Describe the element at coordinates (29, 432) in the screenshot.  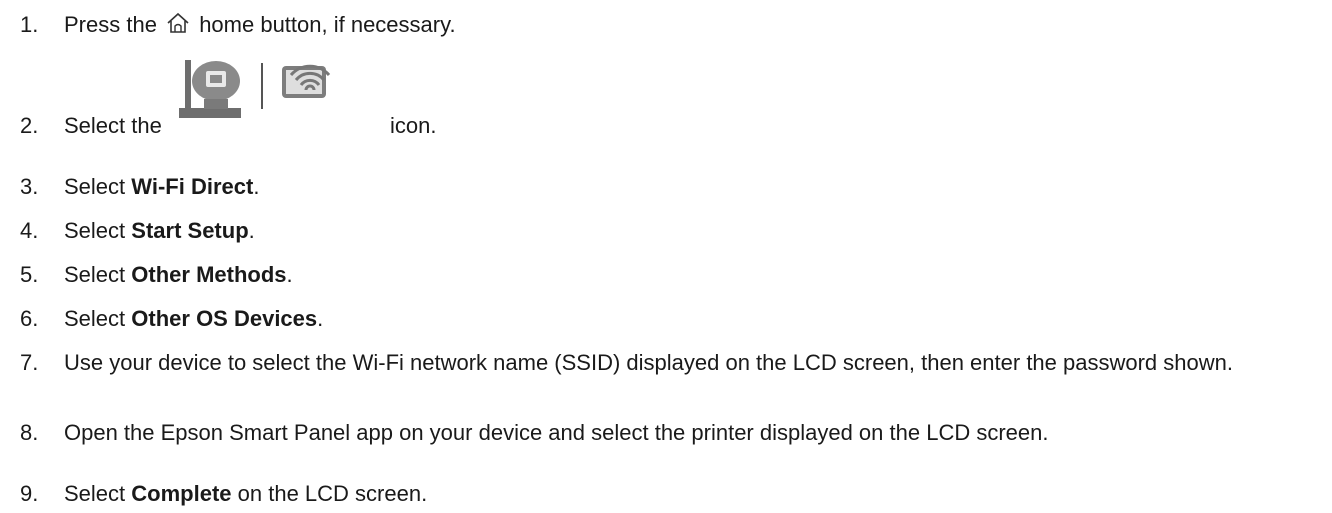
I see `step-number: 8.` at that location.